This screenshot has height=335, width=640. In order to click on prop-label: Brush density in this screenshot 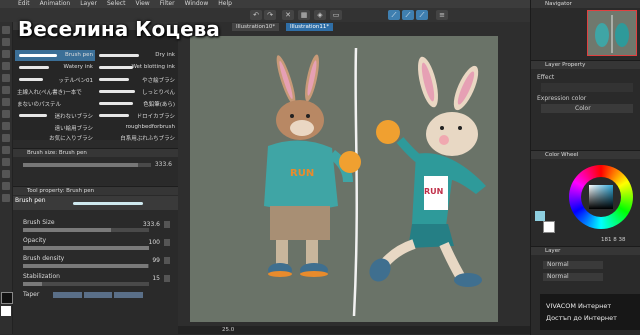, I will do `click(44, 258)`.